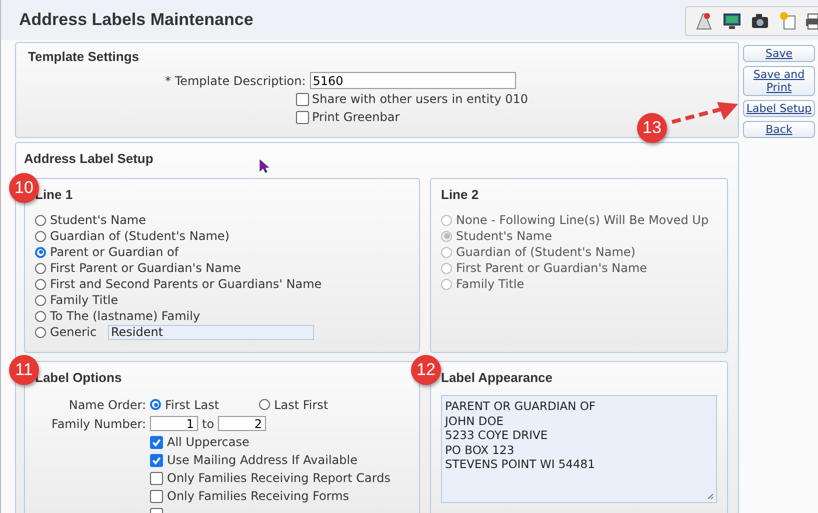 The width and height of the screenshot is (818, 513). I want to click on checkbox-label: Use Mailing Address If Available, so click(262, 460).